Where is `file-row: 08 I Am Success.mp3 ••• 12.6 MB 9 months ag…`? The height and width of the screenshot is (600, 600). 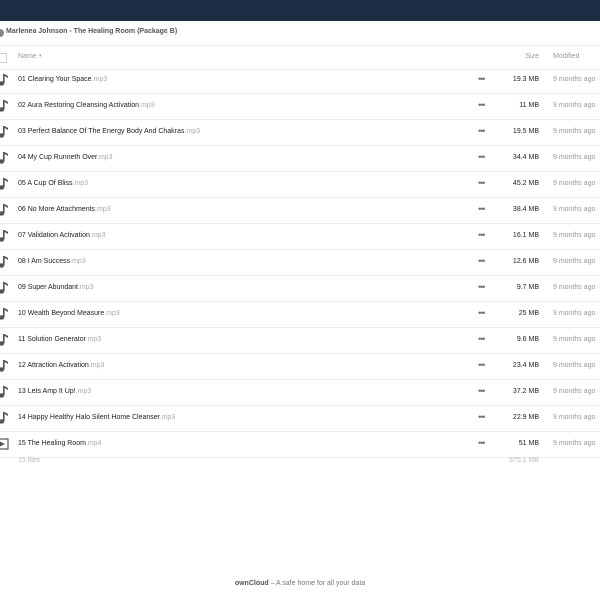 file-row: 08 I Am Success.mp3 ••• 12.6 MB 9 months ag… is located at coordinates (300, 263).